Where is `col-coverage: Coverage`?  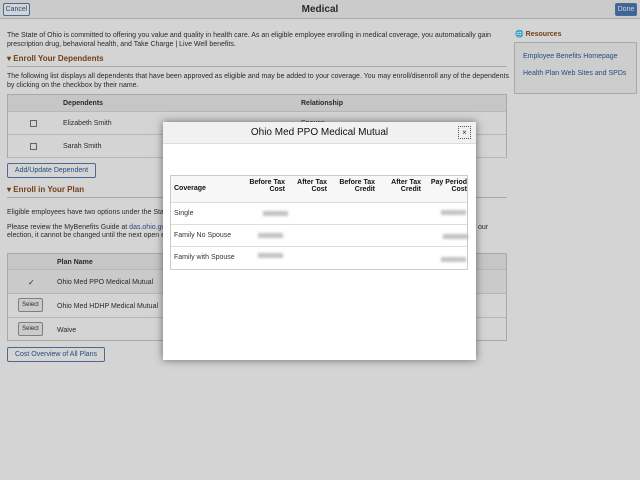 col-coverage: Coverage is located at coordinates (190, 188).